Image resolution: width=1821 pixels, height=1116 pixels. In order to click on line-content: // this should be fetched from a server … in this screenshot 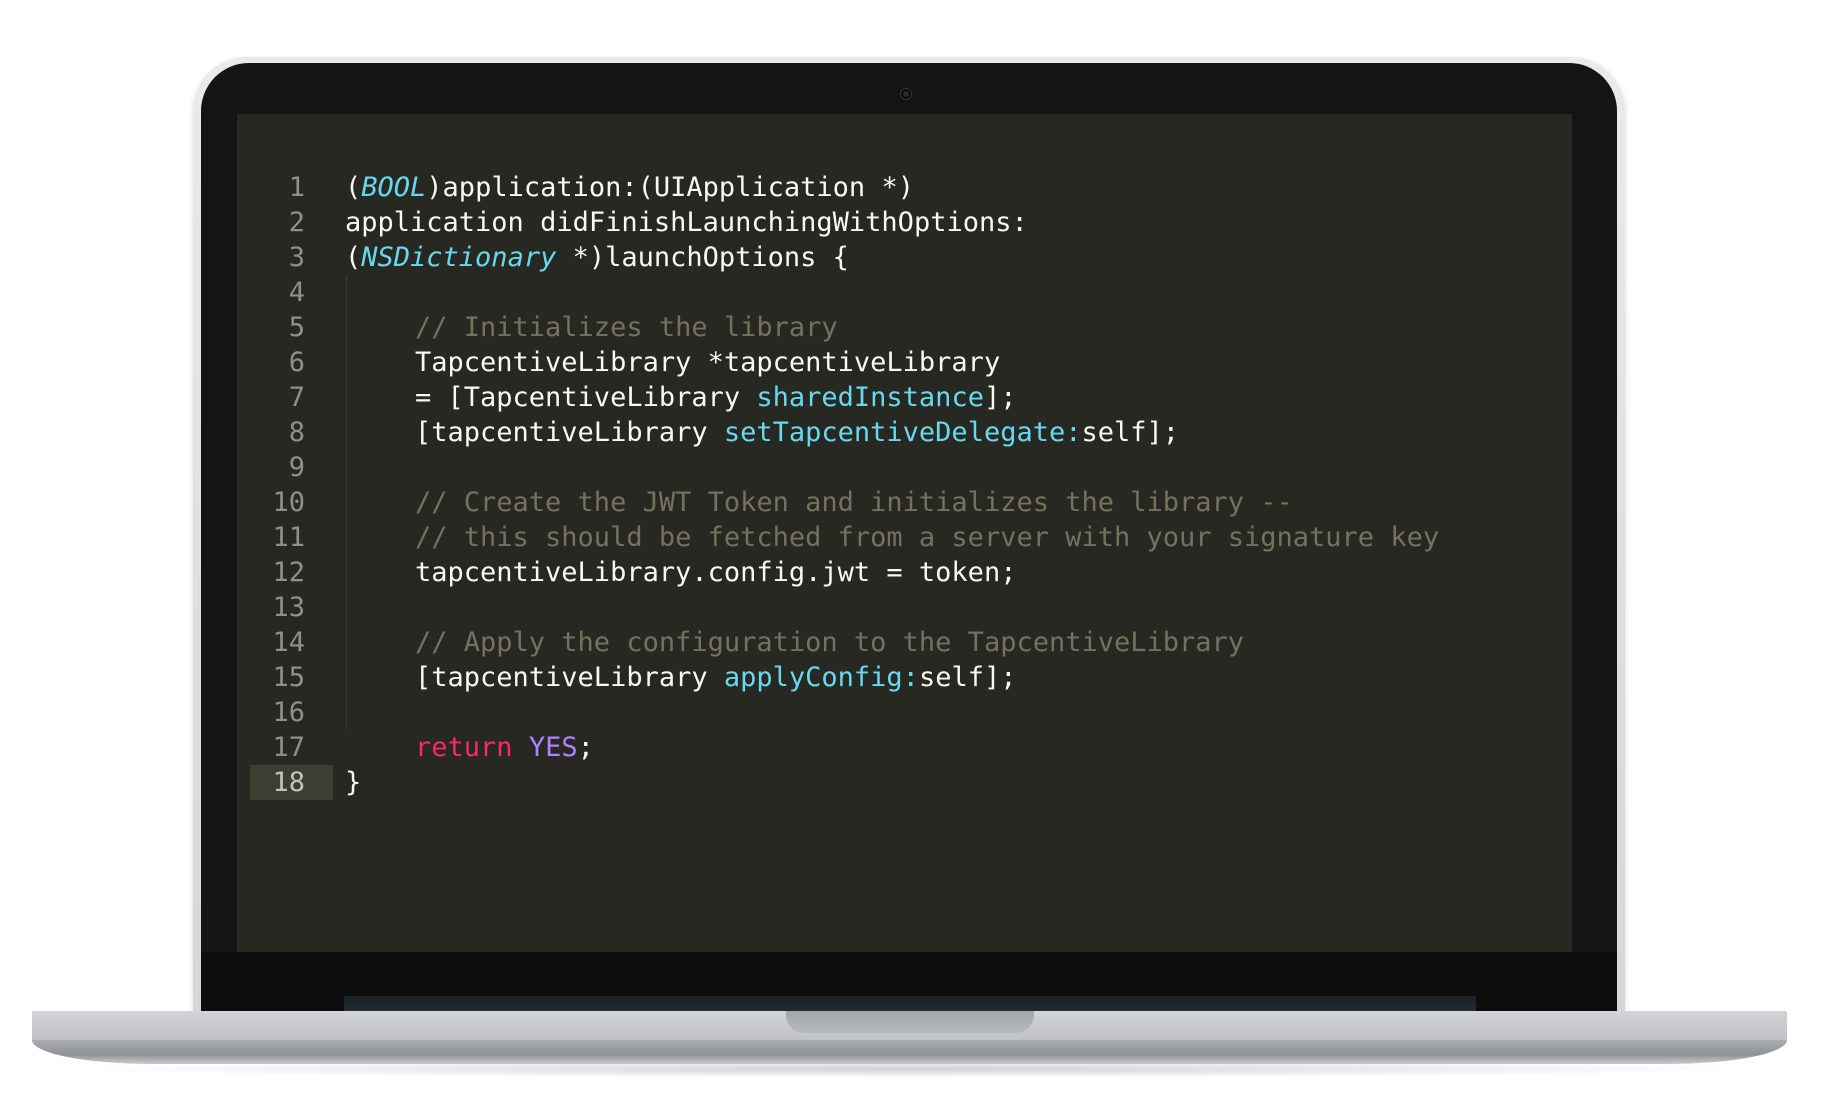, I will do `click(892, 537)`.